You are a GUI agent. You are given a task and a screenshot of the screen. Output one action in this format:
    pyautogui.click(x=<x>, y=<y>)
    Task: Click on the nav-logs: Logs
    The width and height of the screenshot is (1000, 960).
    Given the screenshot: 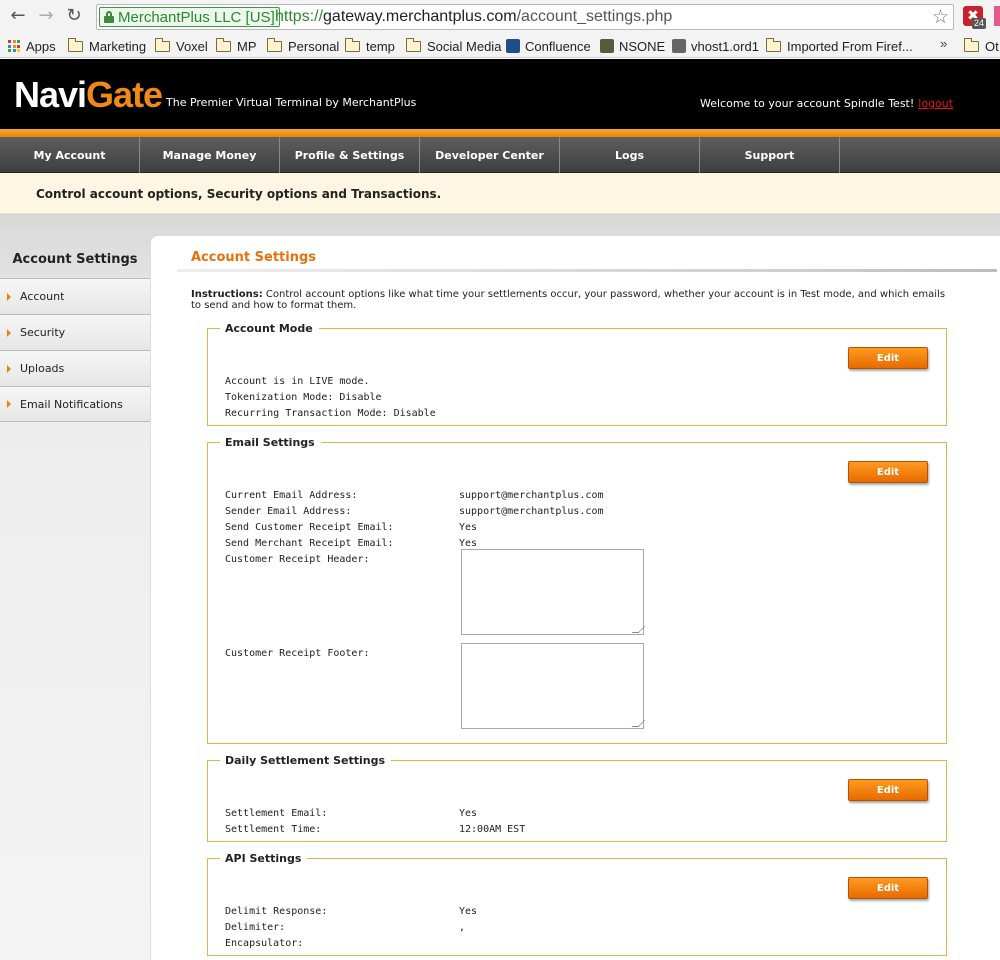 What is the action you would take?
    pyautogui.click(x=630, y=155)
    